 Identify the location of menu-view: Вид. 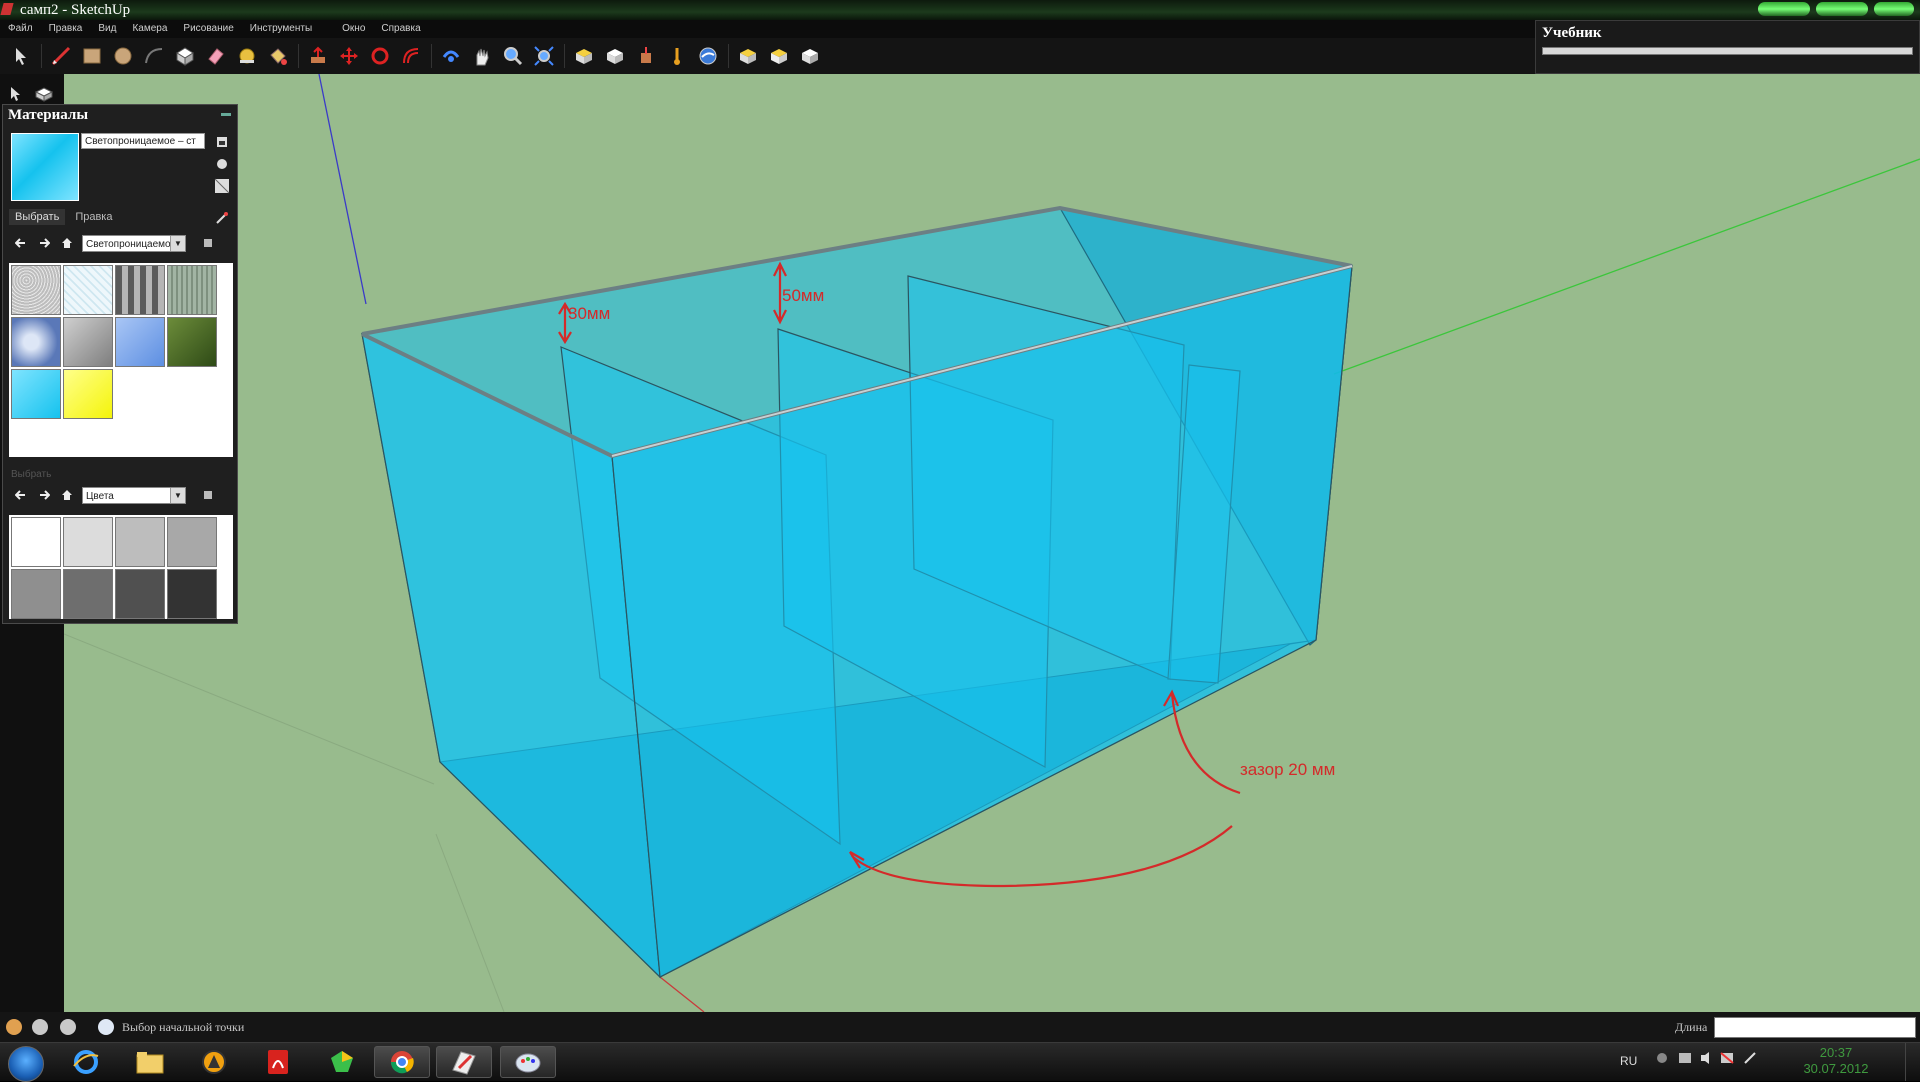
(107, 29).